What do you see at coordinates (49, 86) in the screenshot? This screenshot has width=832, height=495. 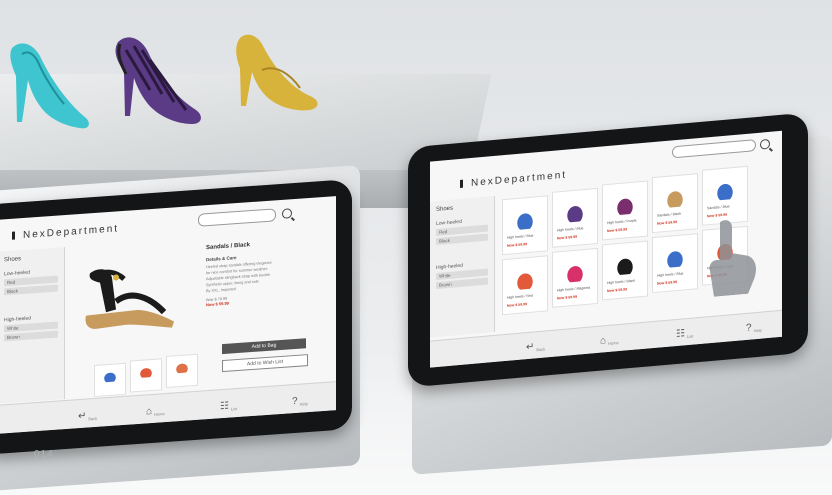 I see `turquoise-pump` at bounding box center [49, 86].